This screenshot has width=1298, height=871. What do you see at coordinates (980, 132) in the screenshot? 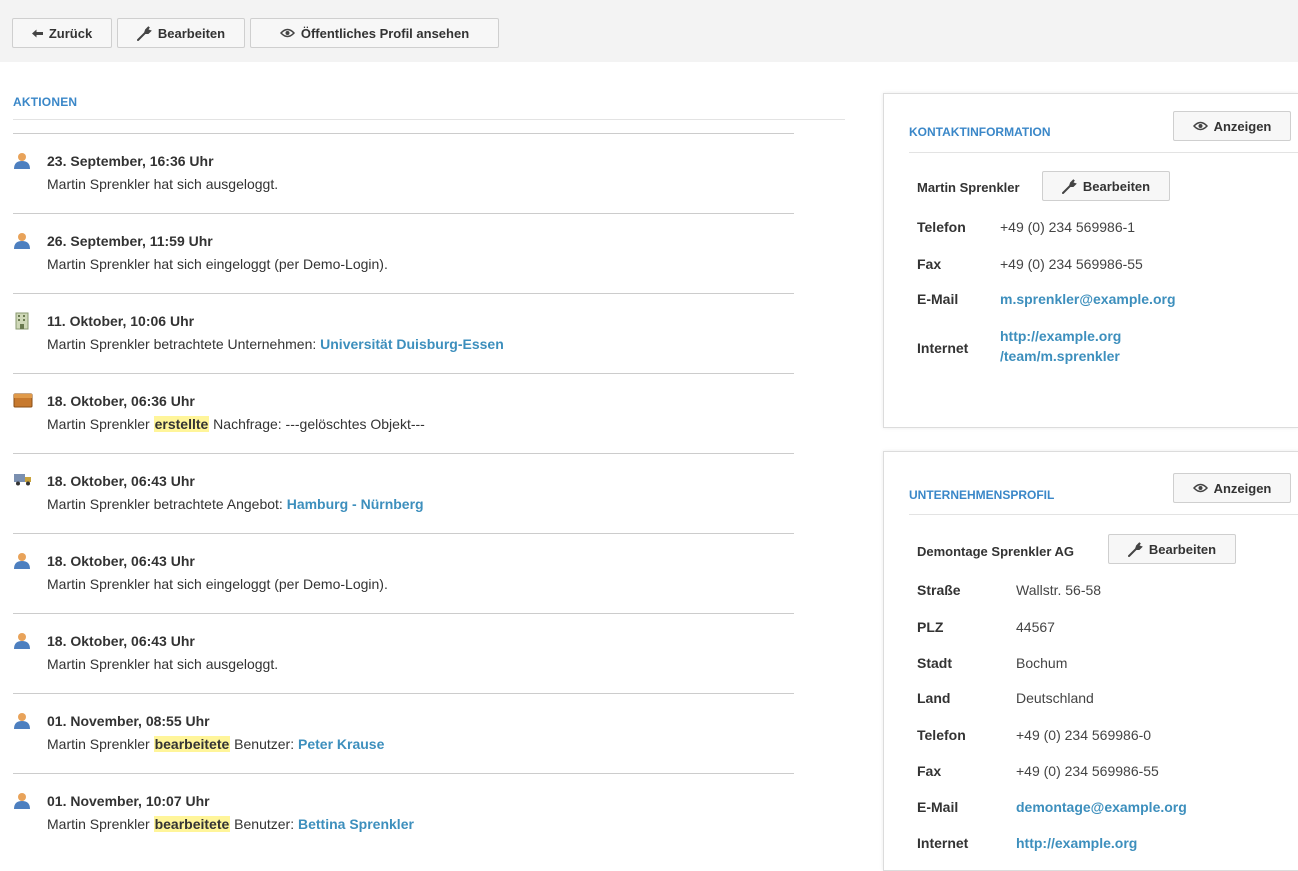
I see `contact-panel-title: KONTAKTINFORMATION` at bounding box center [980, 132].